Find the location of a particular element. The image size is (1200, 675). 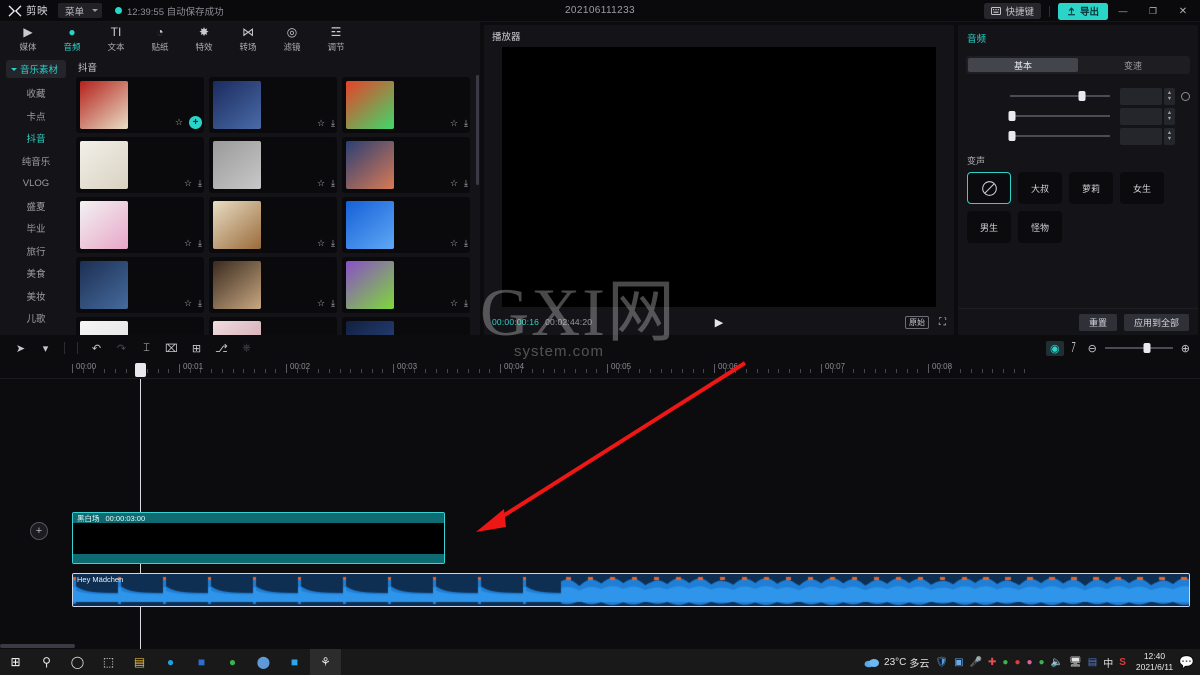

sidebar-item-毕业: 毕业 is located at coordinates (36, 228).